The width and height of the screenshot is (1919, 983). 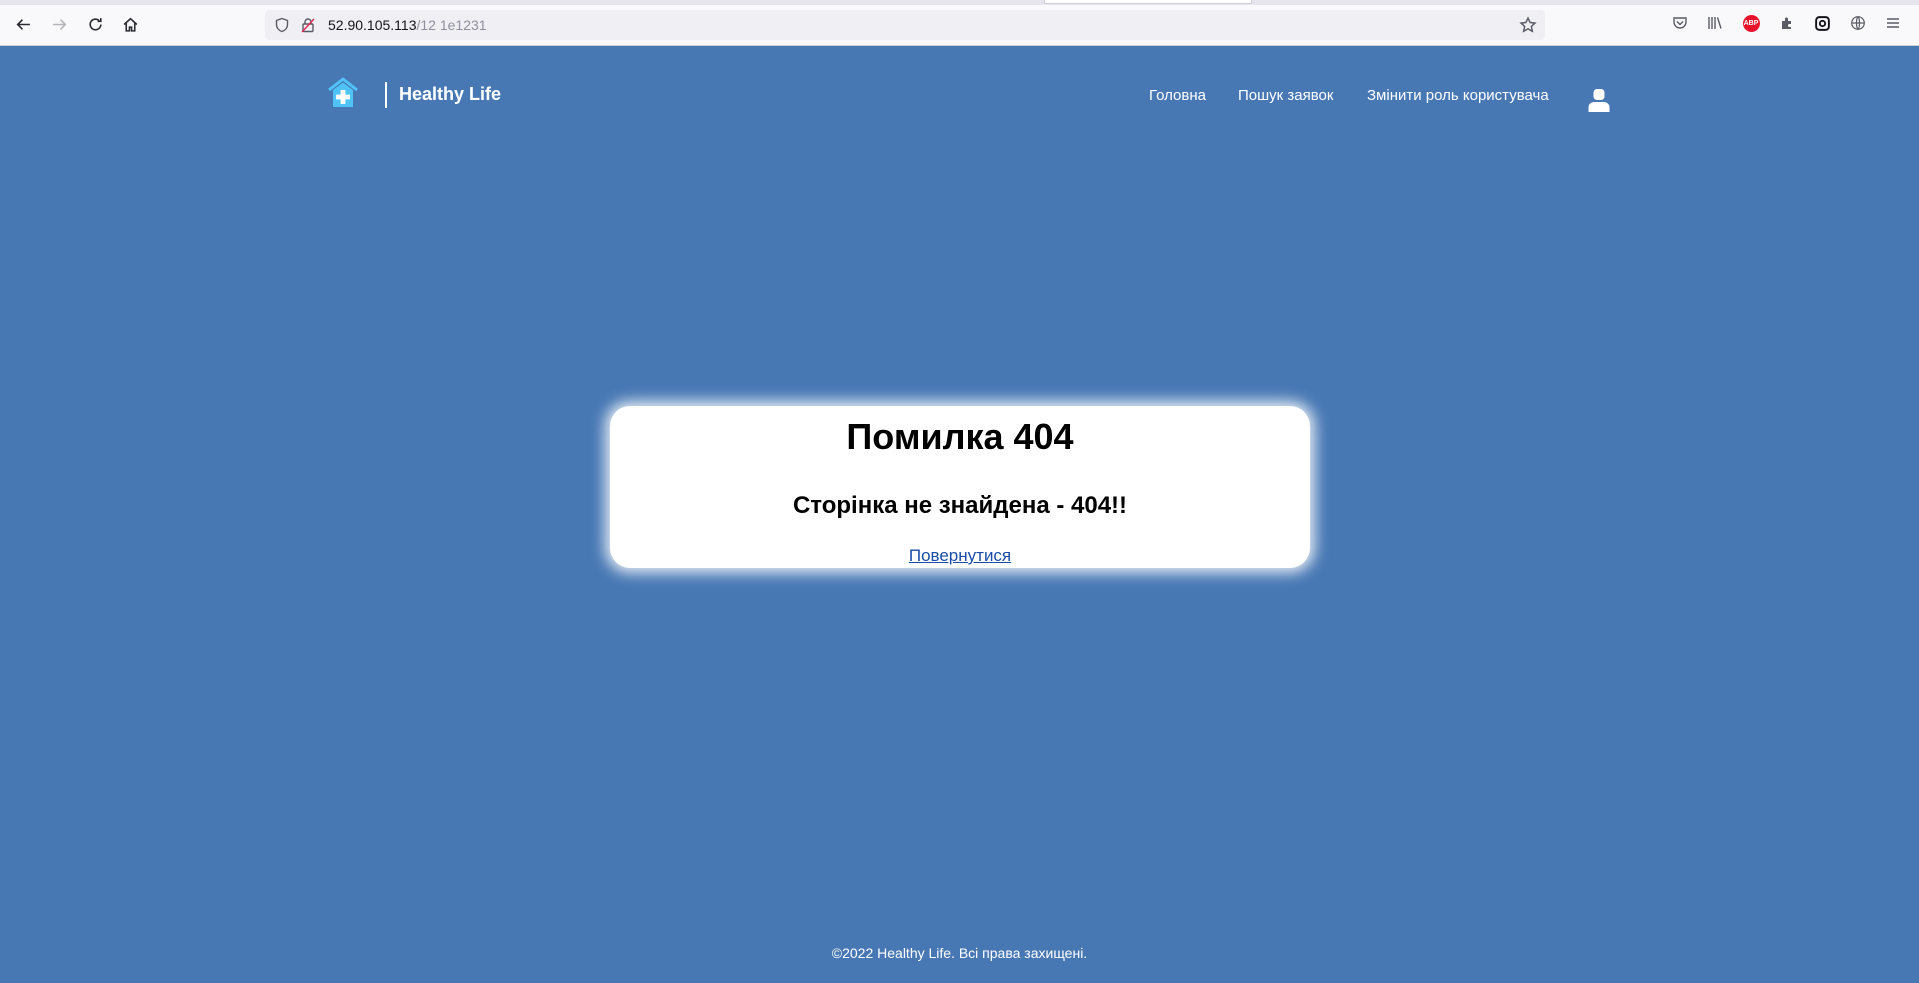 I want to click on adblock-button: ABP, so click(x=1751, y=23).